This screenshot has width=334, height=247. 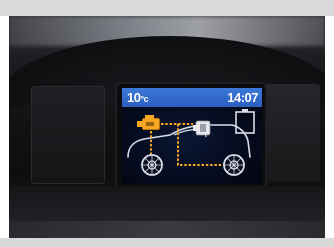 I want to click on clock: 14:07, so click(x=242, y=97).